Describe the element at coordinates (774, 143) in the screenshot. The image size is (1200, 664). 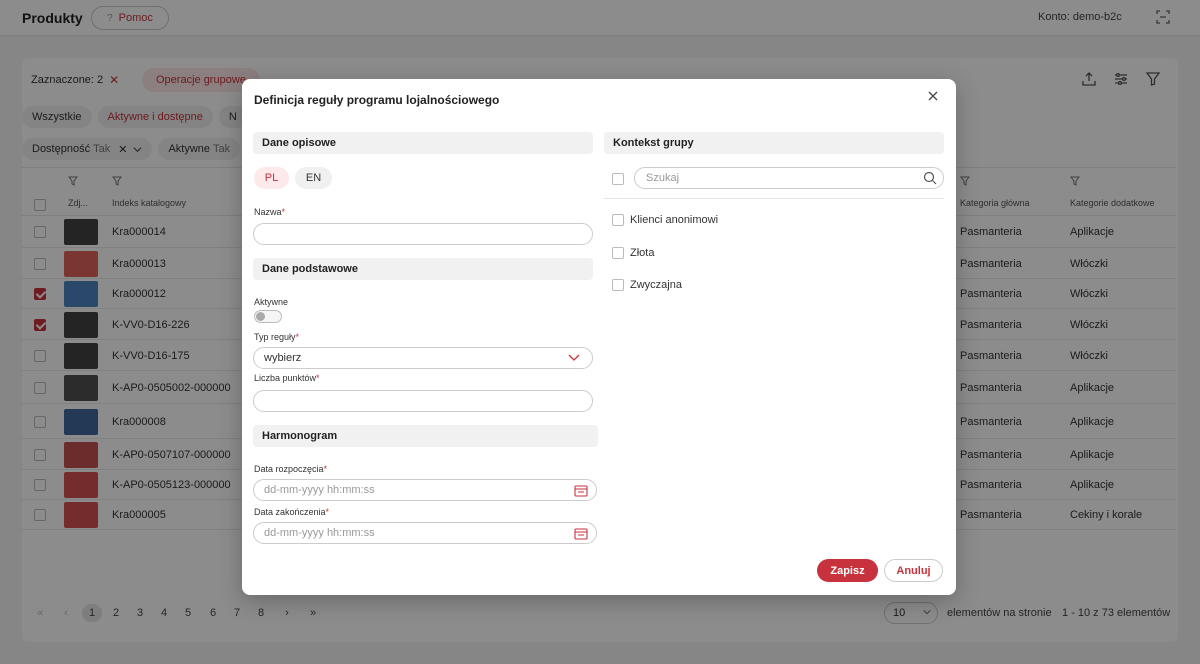
I see `section-group-context: Kontekst grupy` at that location.